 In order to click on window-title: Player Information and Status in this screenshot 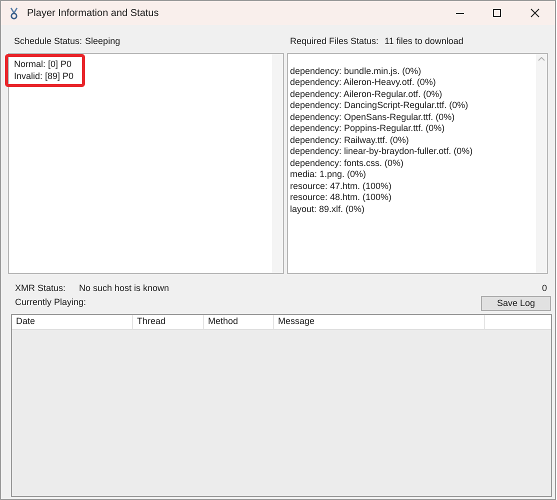, I will do `click(93, 13)`.